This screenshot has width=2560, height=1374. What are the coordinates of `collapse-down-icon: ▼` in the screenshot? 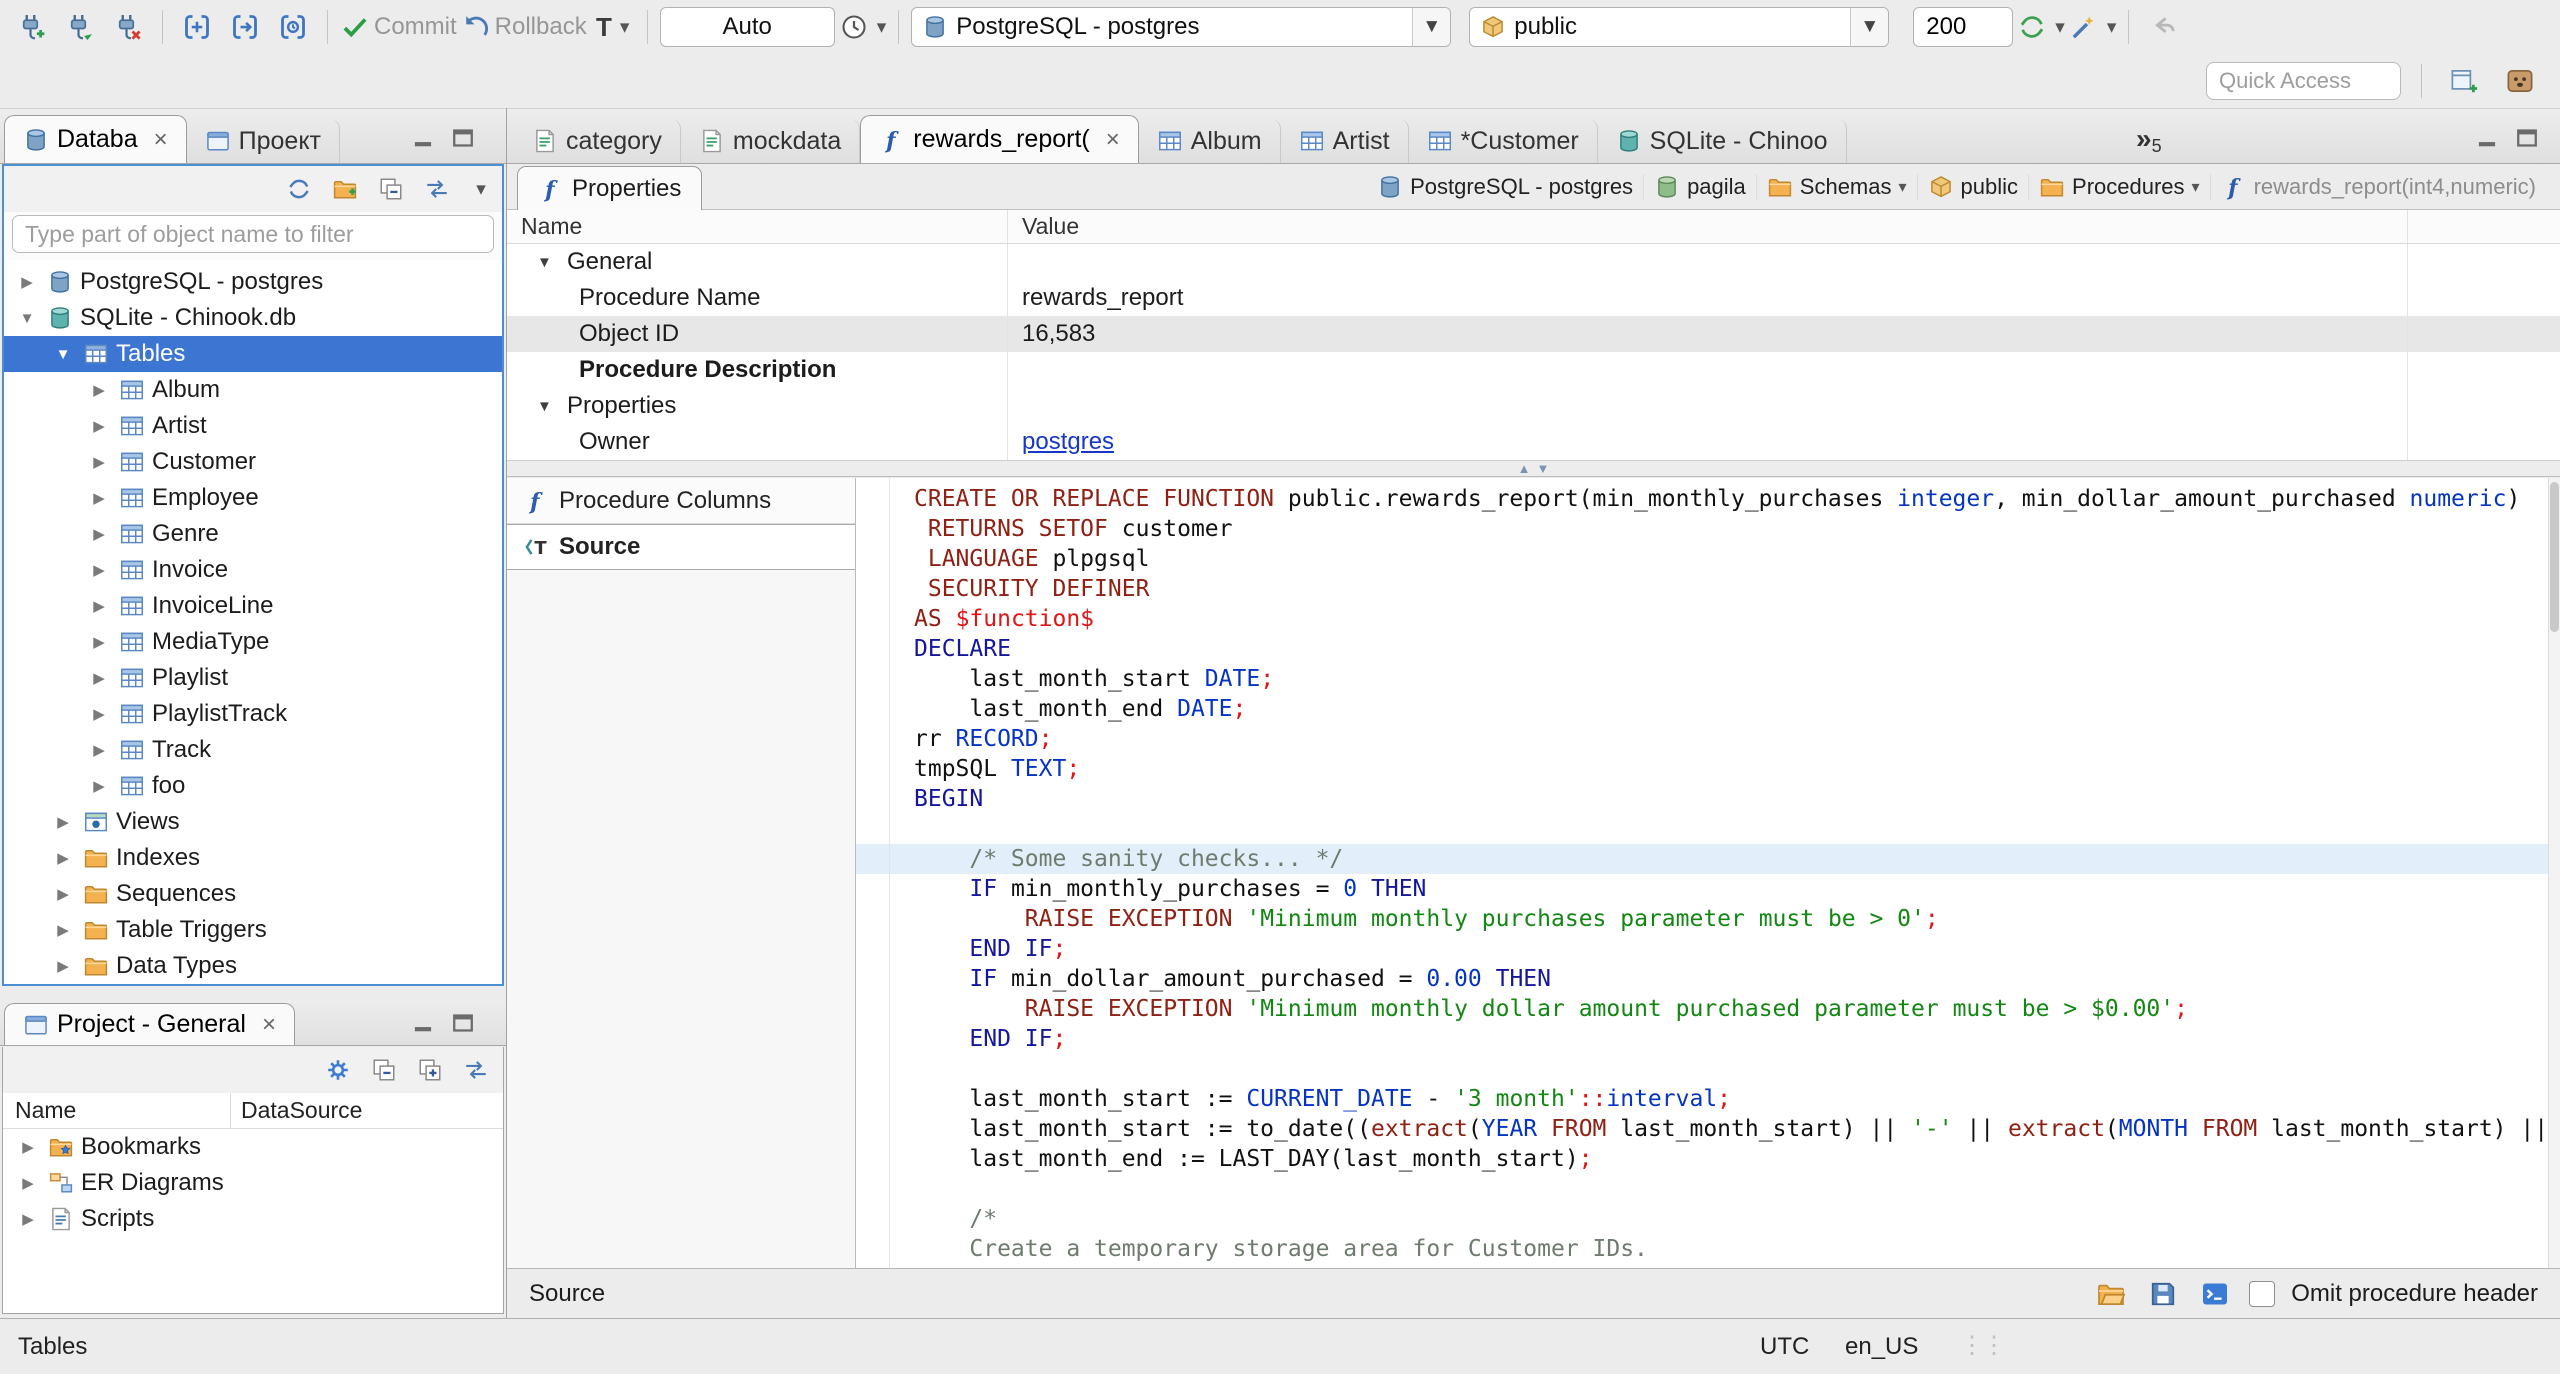 It's located at (1543, 468).